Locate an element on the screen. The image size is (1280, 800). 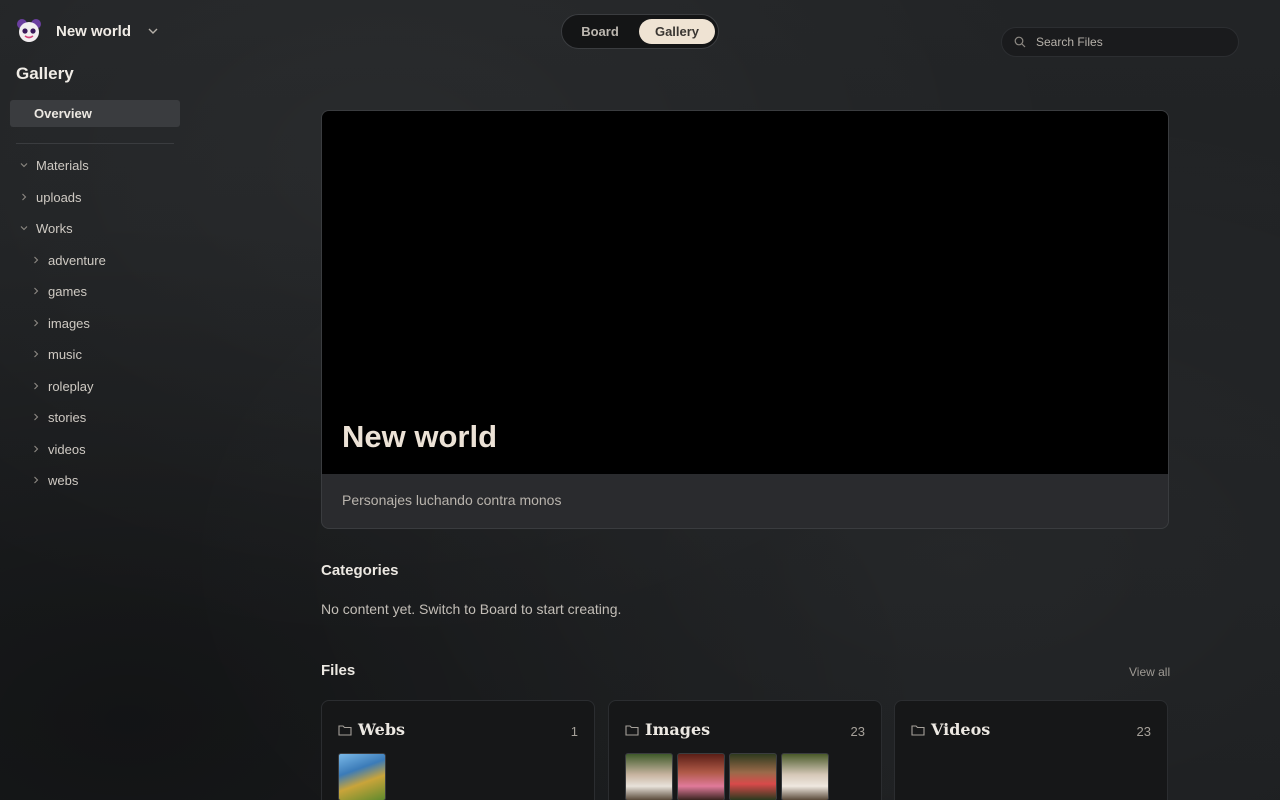
files-heading: Files is located at coordinates (338, 670).